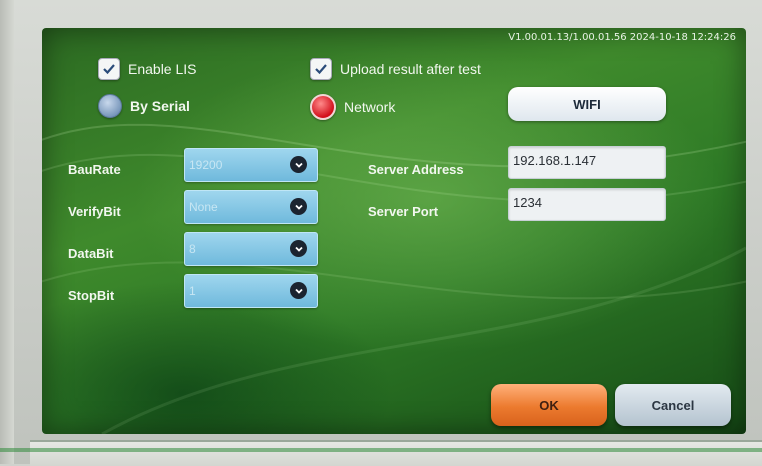 The image size is (762, 466). I want to click on enable-lis-checkbox: Enable LIS, so click(147, 69).